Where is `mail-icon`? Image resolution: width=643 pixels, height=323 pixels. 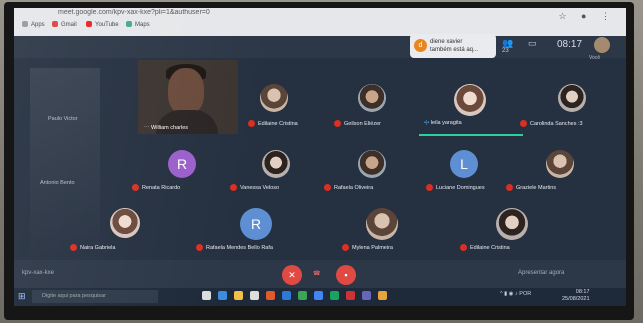
mail-icon is located at coordinates (286, 295).